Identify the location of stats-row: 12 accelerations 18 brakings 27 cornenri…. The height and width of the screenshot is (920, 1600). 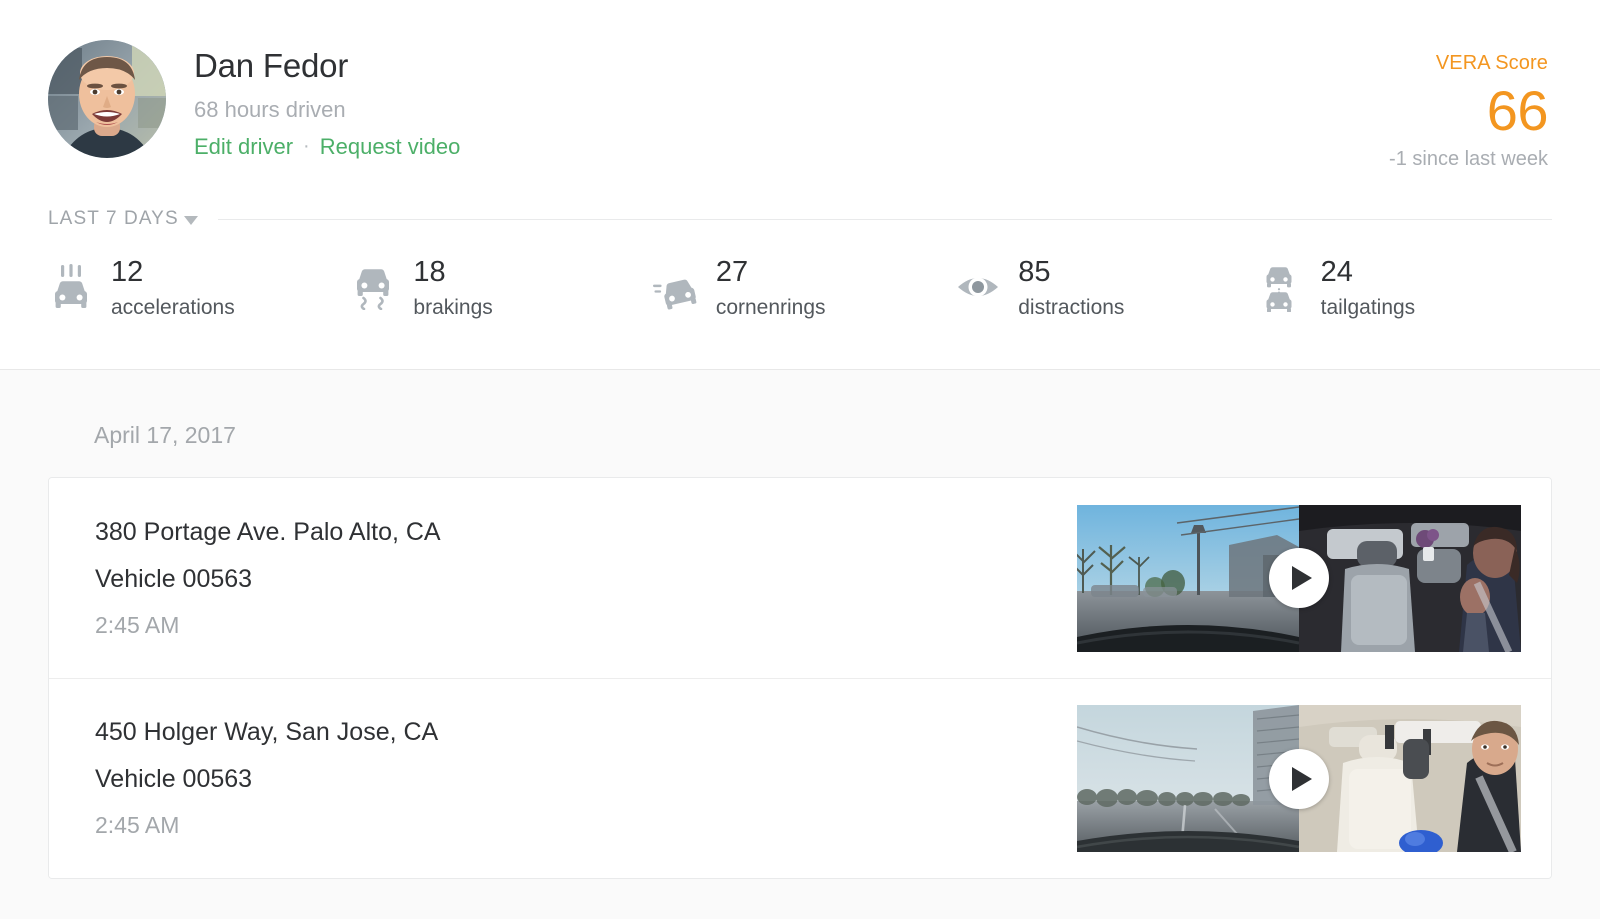
(804, 289).